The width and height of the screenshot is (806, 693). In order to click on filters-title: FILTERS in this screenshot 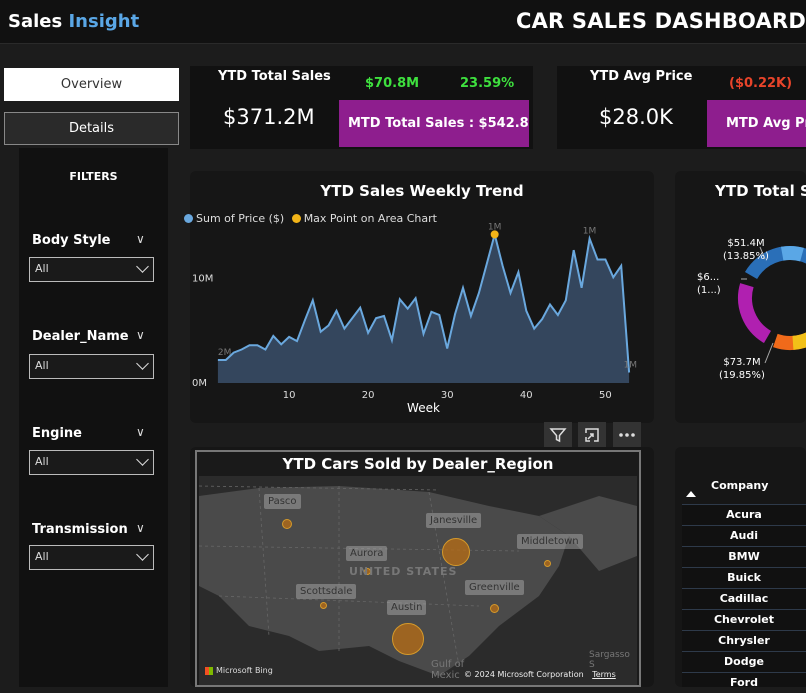, I will do `click(93, 176)`.